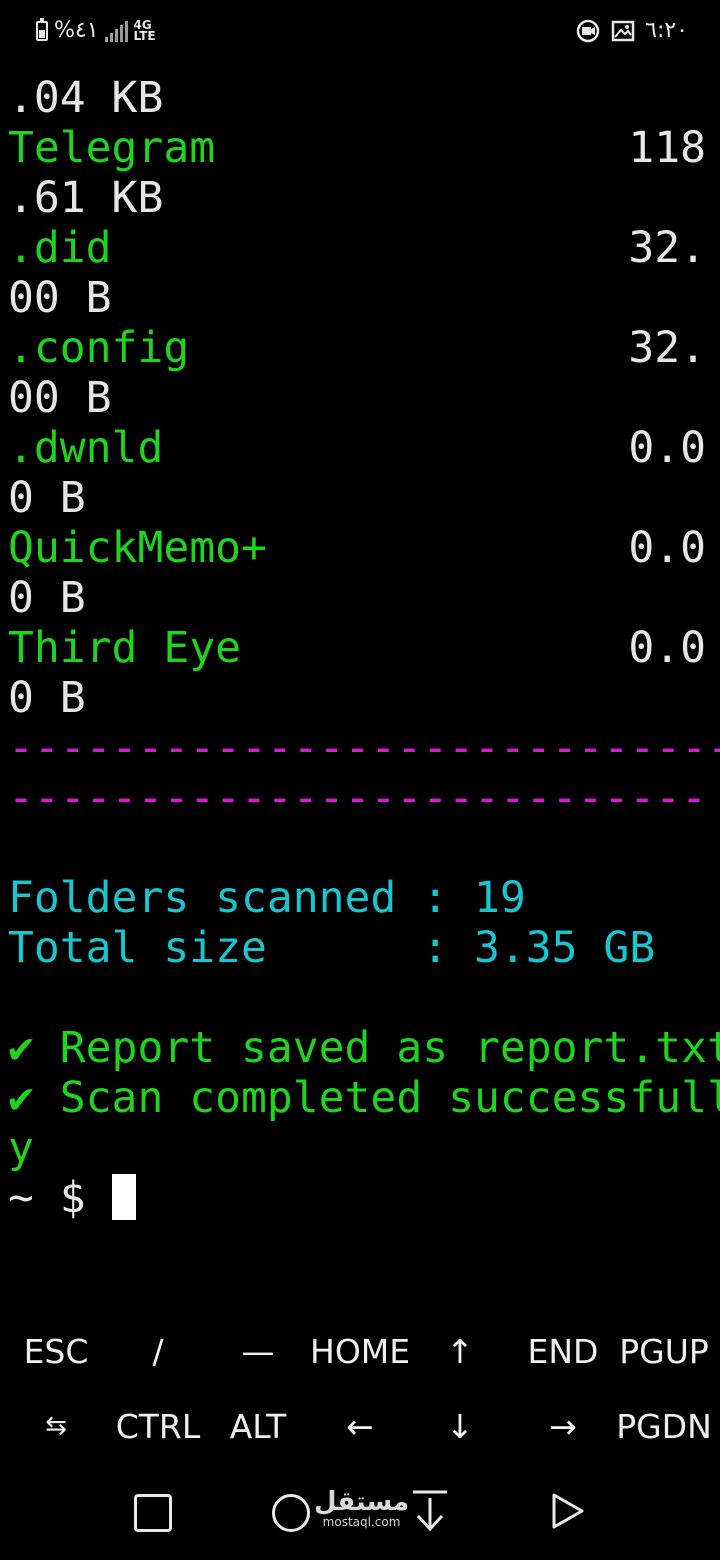 This screenshot has width=720, height=1560. What do you see at coordinates (153, 1513) in the screenshot?
I see `square-recents-icon` at bounding box center [153, 1513].